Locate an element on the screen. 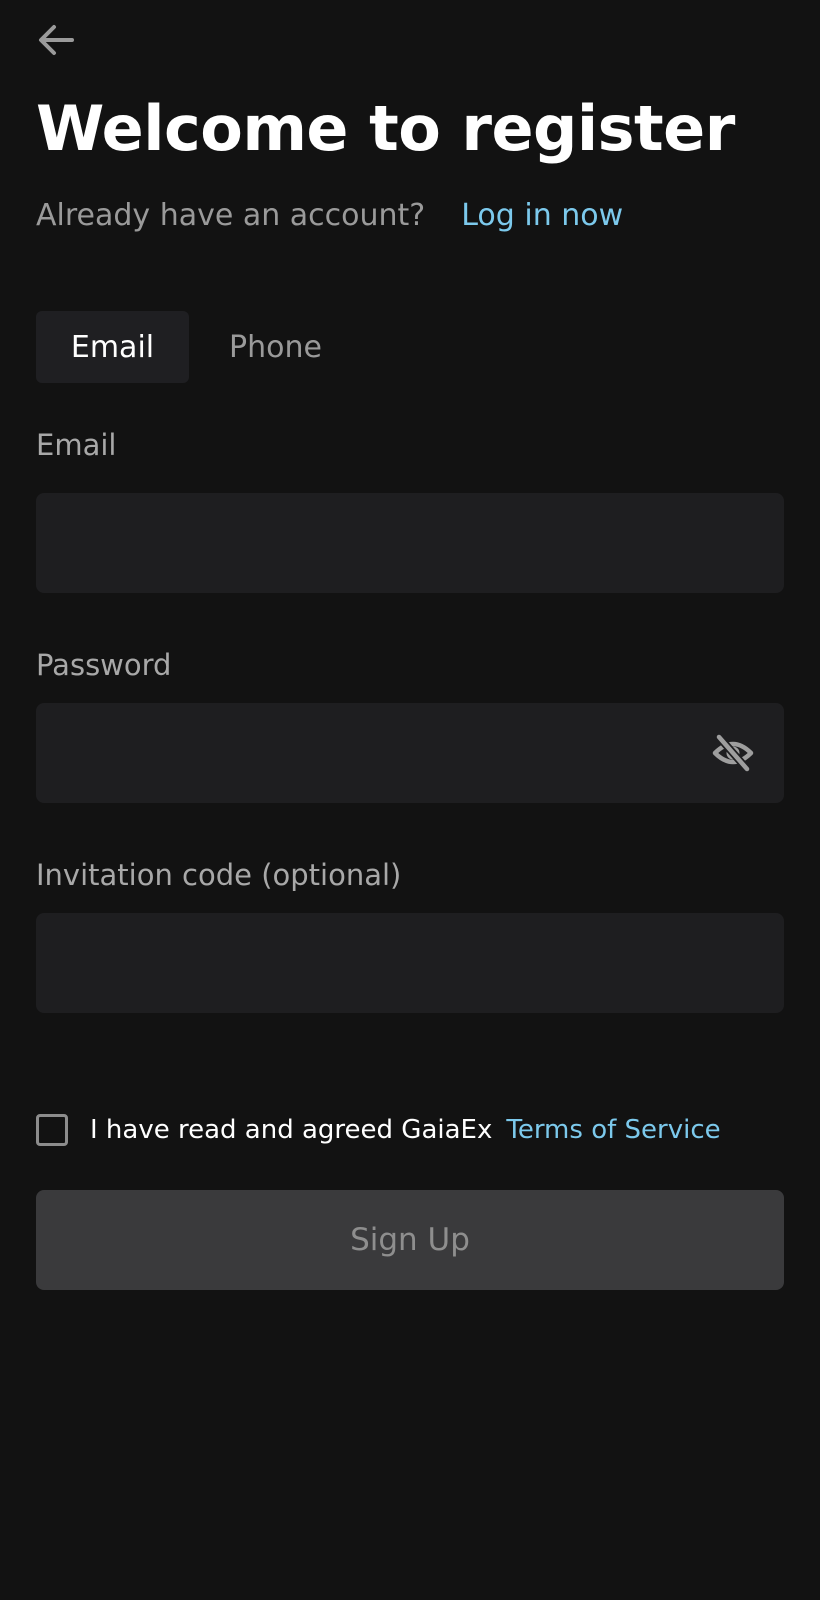 This screenshot has width=820, height=1600. password-field is located at coordinates (410, 753).